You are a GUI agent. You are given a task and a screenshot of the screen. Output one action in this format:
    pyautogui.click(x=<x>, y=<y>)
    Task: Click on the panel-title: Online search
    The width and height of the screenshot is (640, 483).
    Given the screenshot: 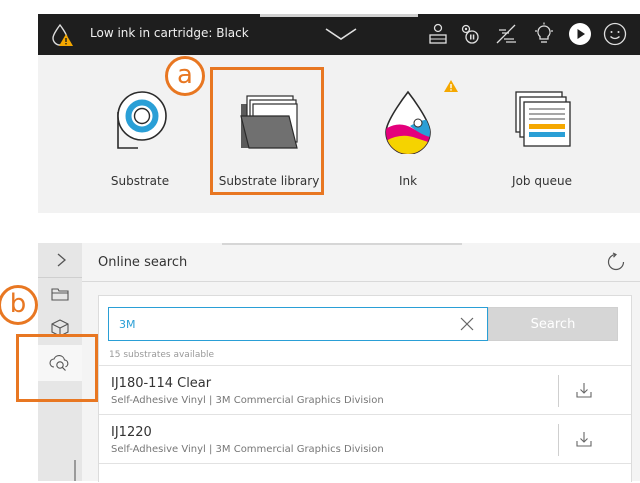 What is the action you would take?
    pyautogui.click(x=143, y=262)
    